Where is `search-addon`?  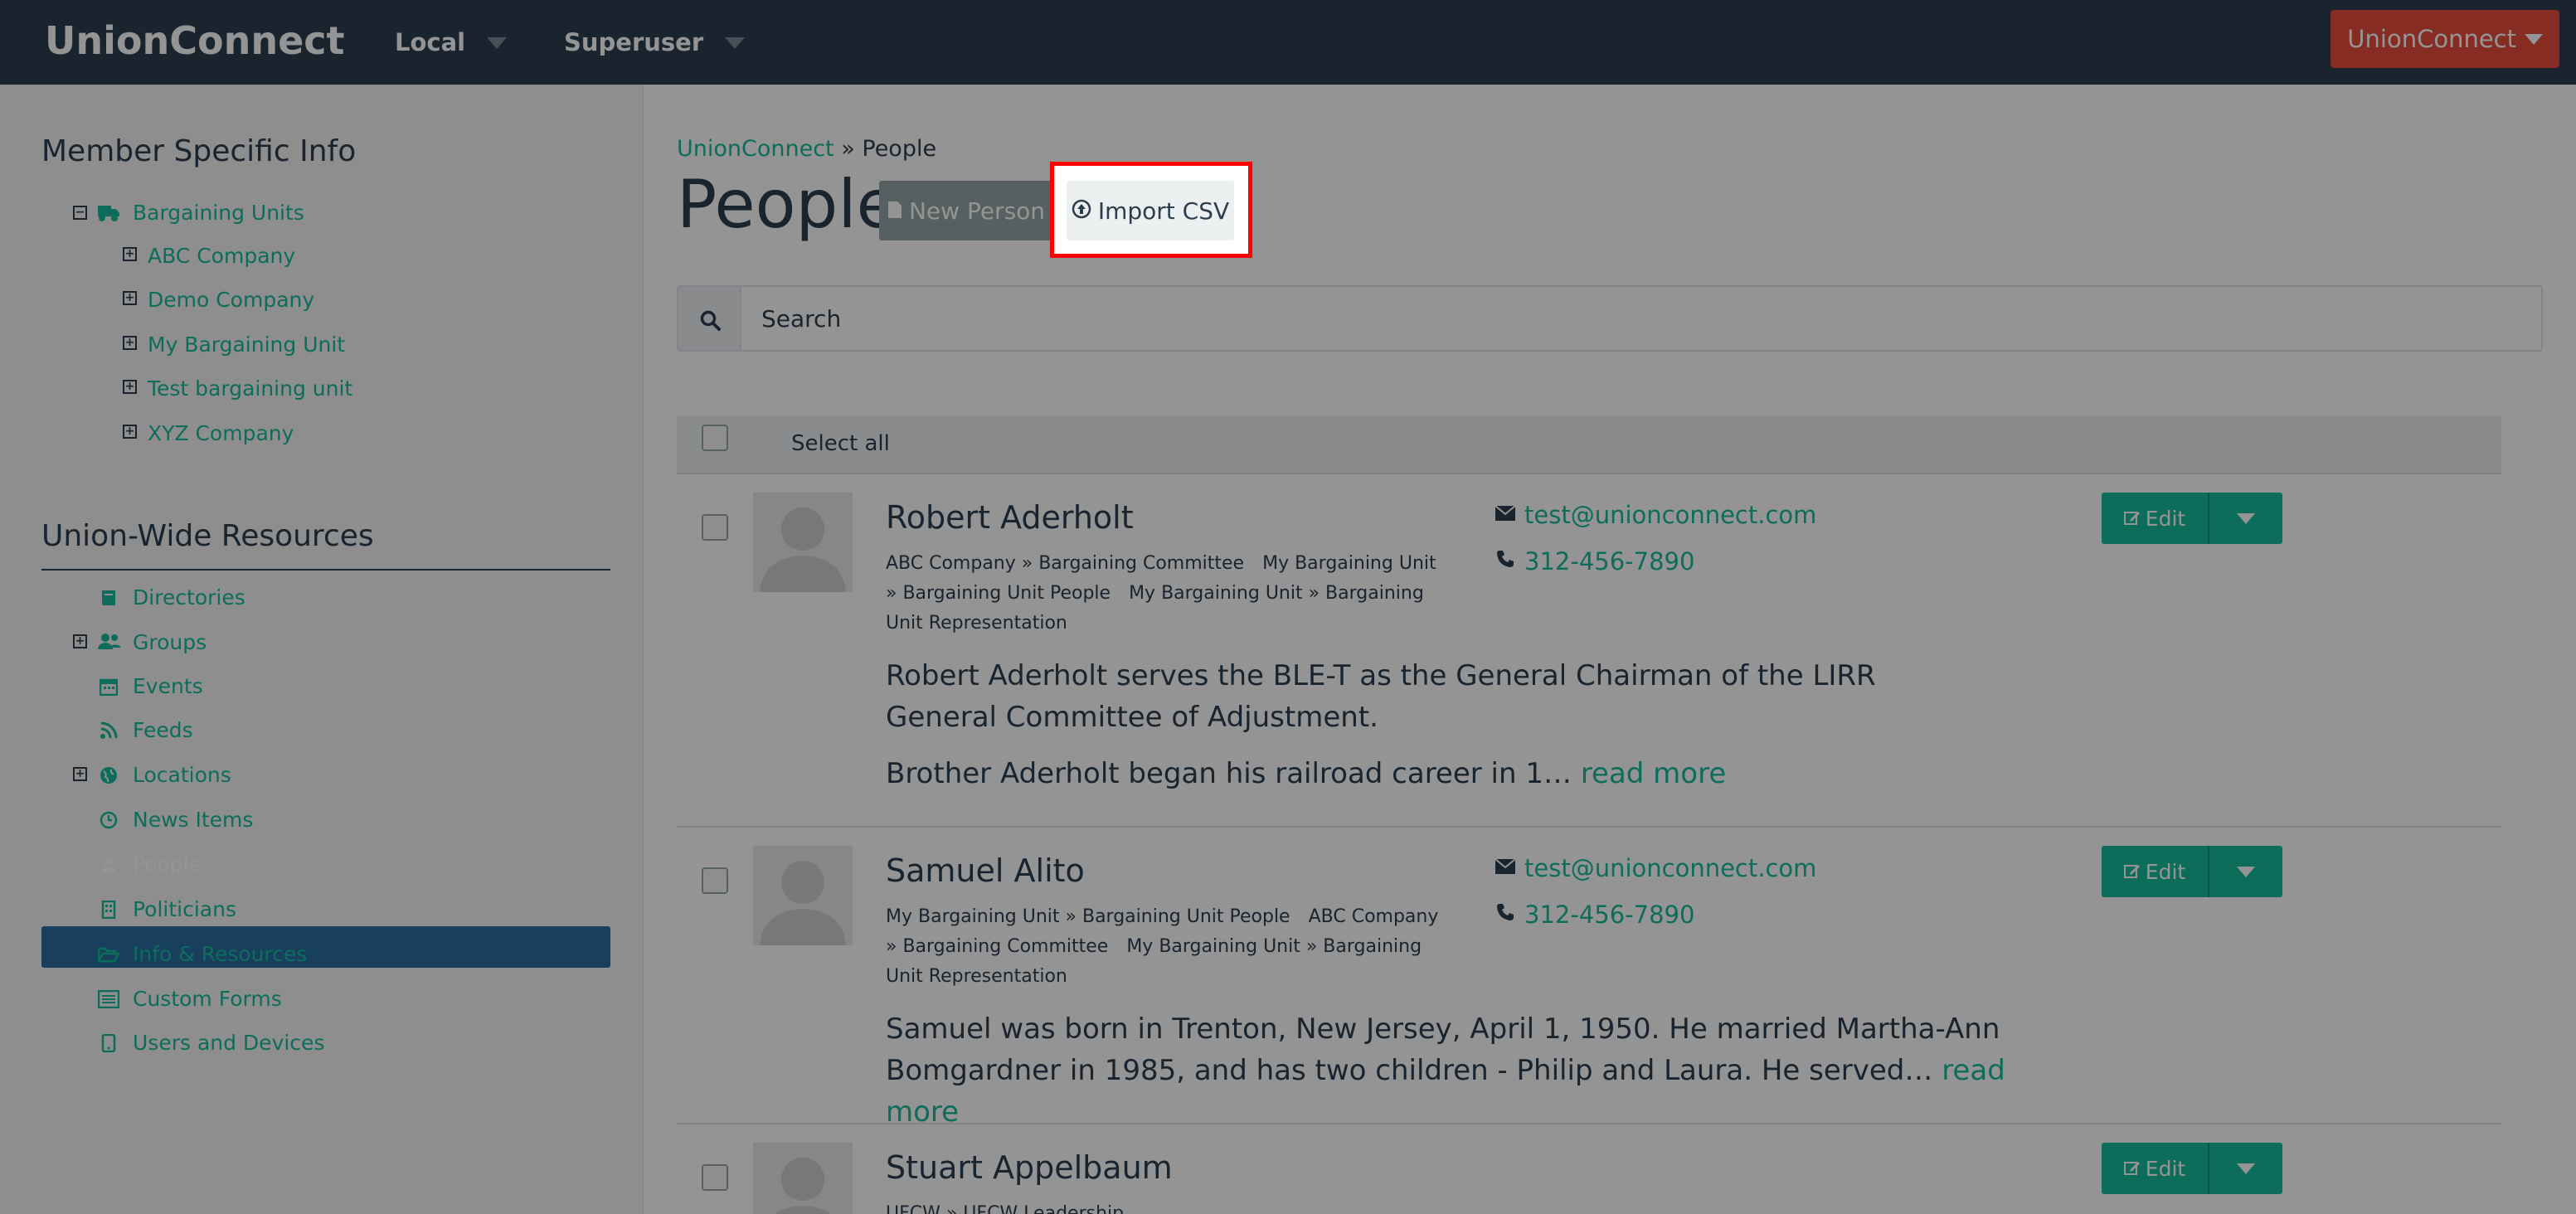
search-addon is located at coordinates (710, 318).